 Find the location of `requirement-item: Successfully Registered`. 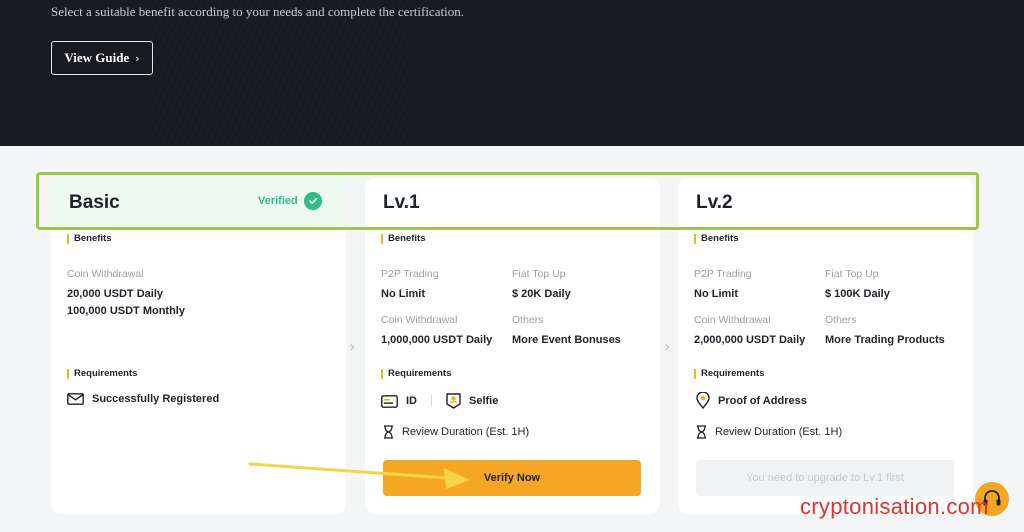

requirement-item: Successfully Registered is located at coordinates (143, 399).